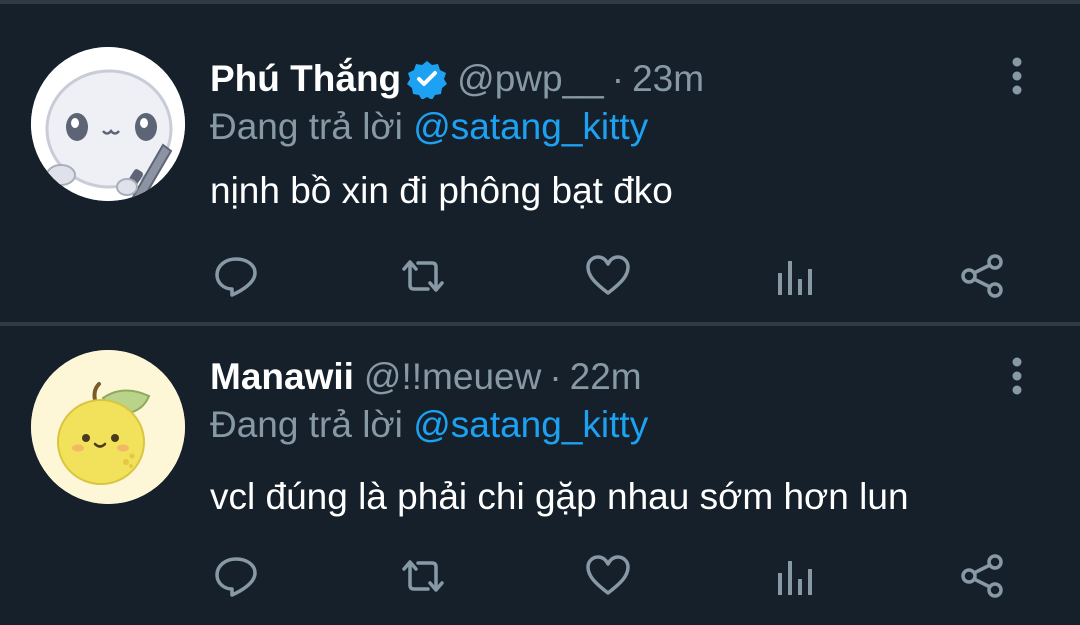 The height and width of the screenshot is (625, 1080). I want to click on lemon-avatar-icon, so click(108, 427).